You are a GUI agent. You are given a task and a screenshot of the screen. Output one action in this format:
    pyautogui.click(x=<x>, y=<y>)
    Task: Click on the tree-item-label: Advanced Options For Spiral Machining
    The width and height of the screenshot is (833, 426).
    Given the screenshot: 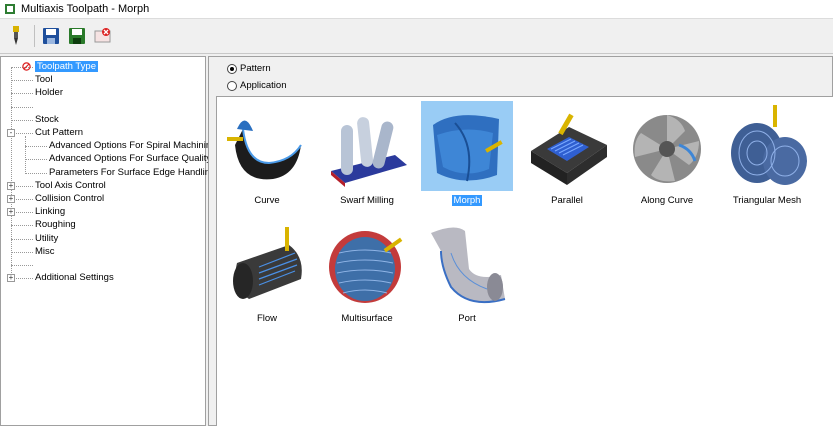 What is the action you would take?
    pyautogui.click(x=133, y=146)
    